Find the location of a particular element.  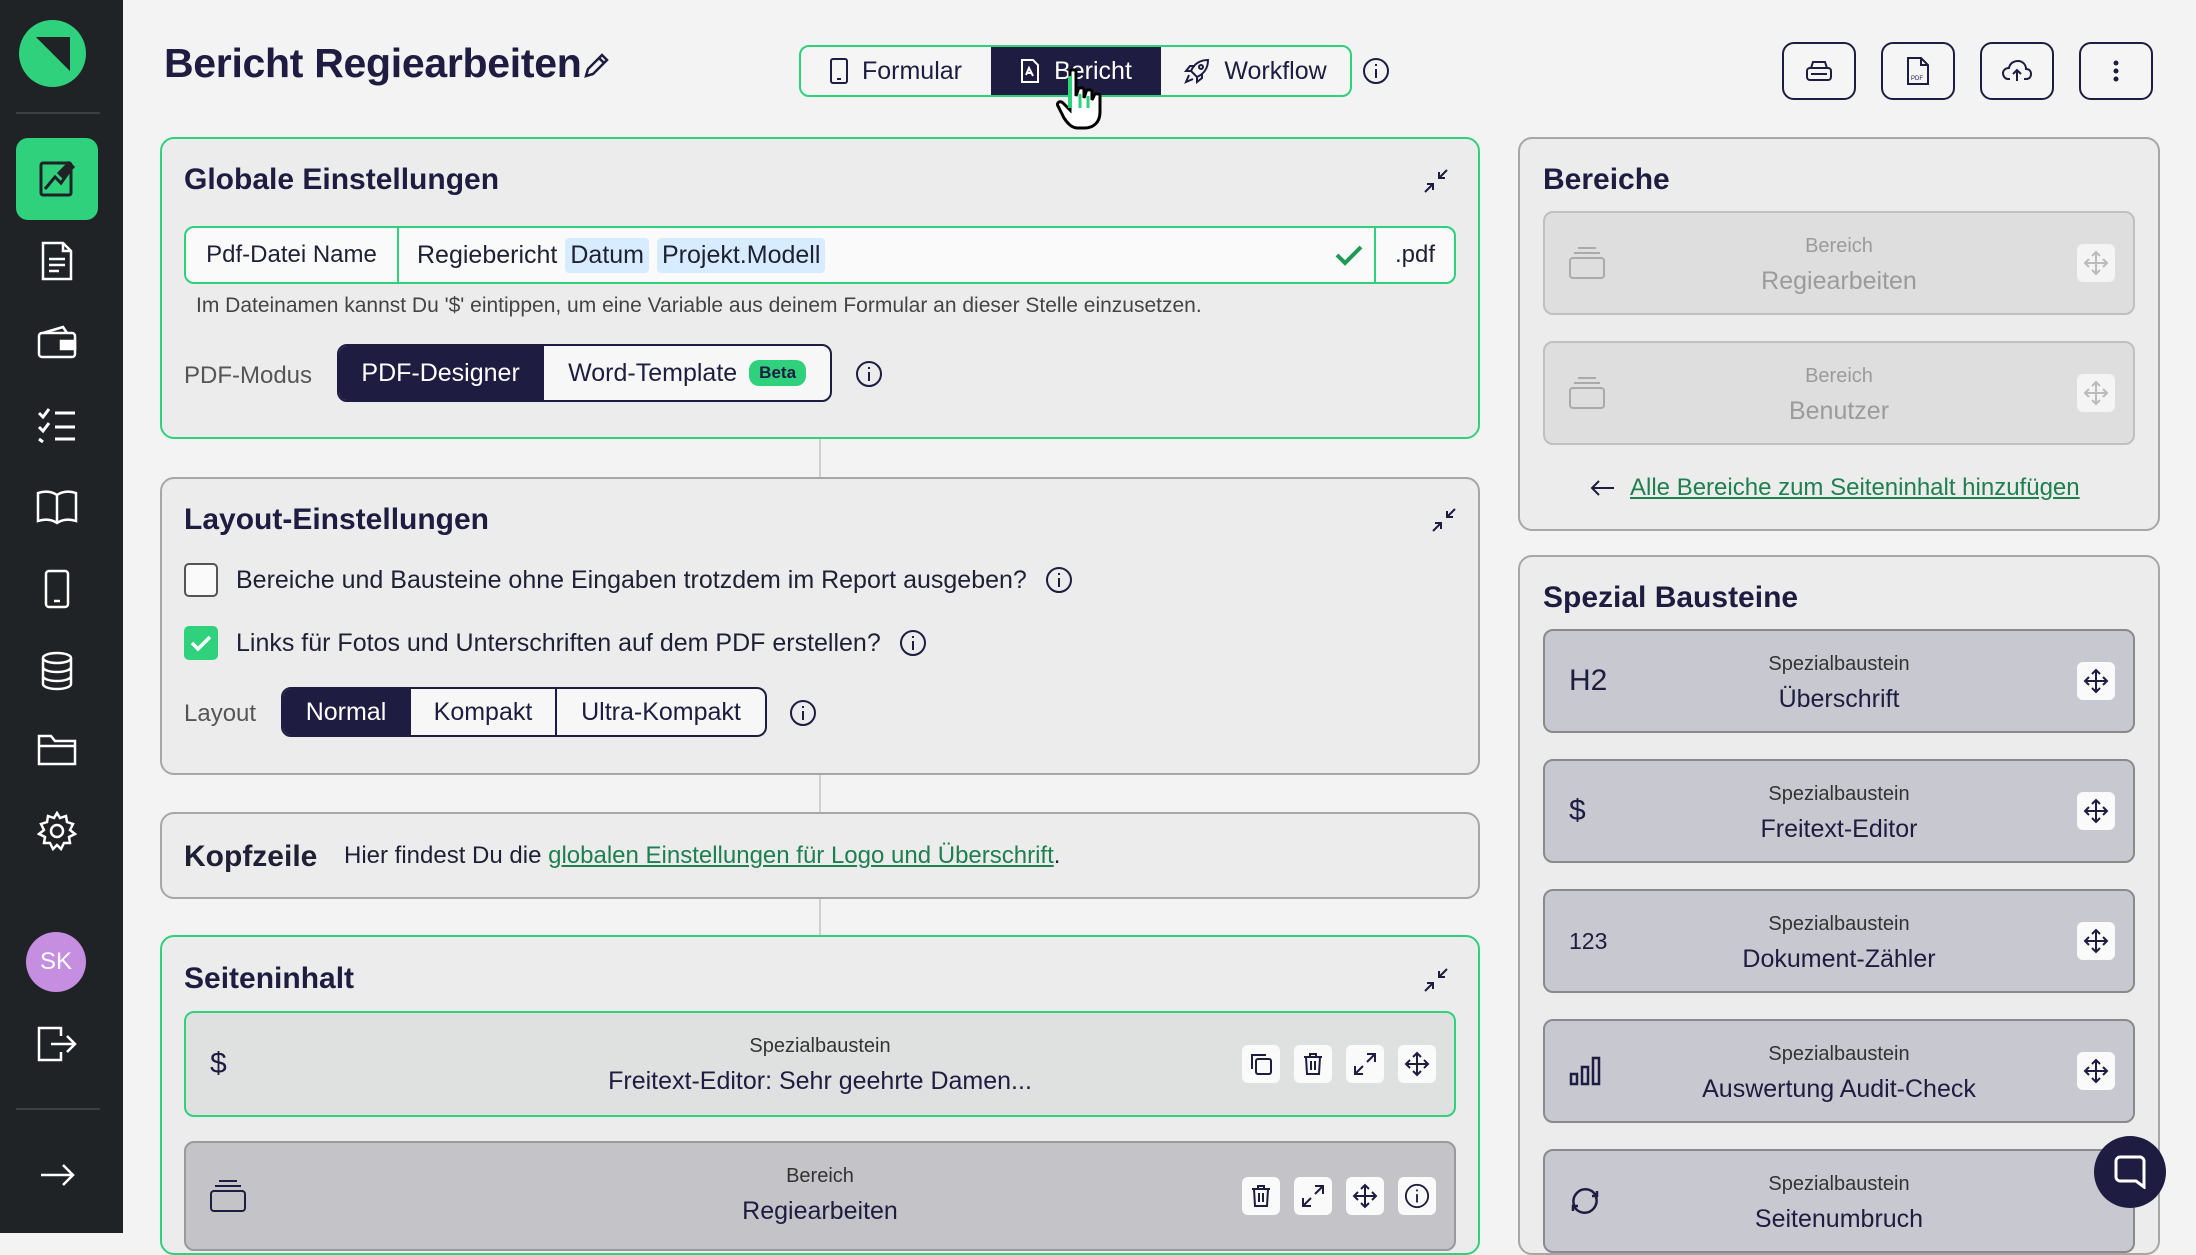

sidebar-expand-button is located at coordinates (57, 1175).